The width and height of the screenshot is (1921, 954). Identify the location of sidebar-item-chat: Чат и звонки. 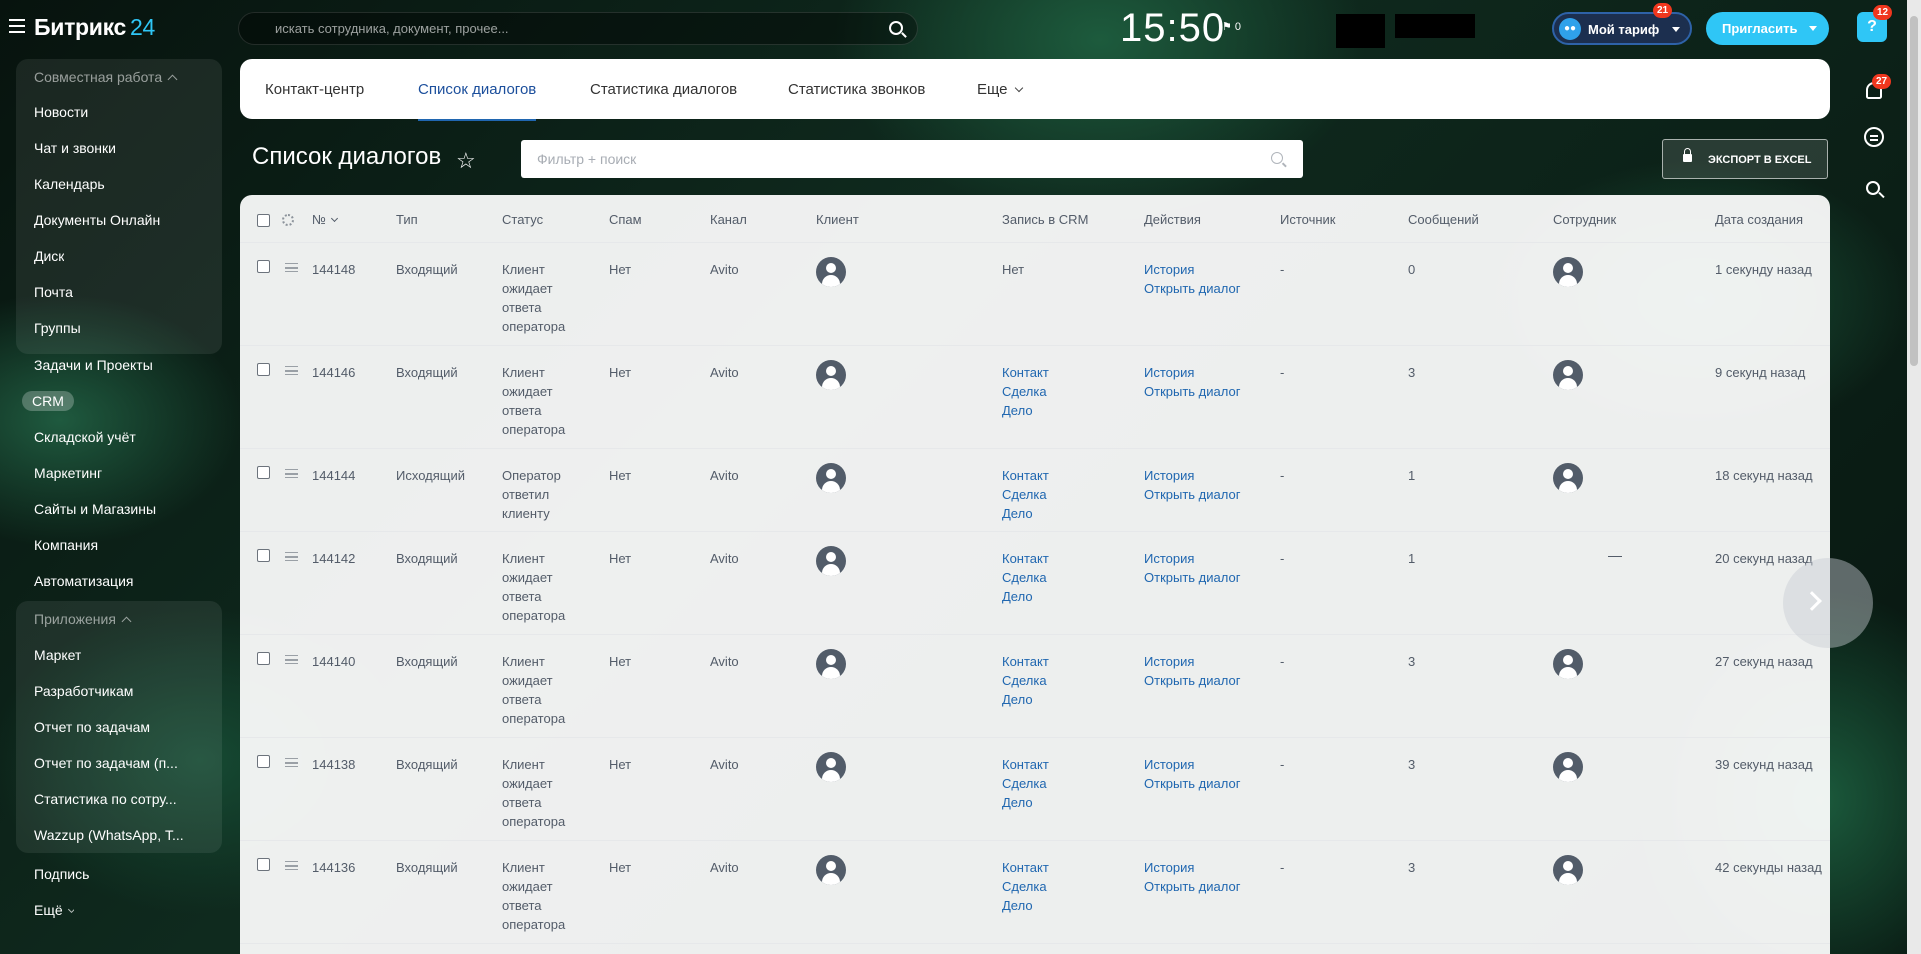
(75, 148).